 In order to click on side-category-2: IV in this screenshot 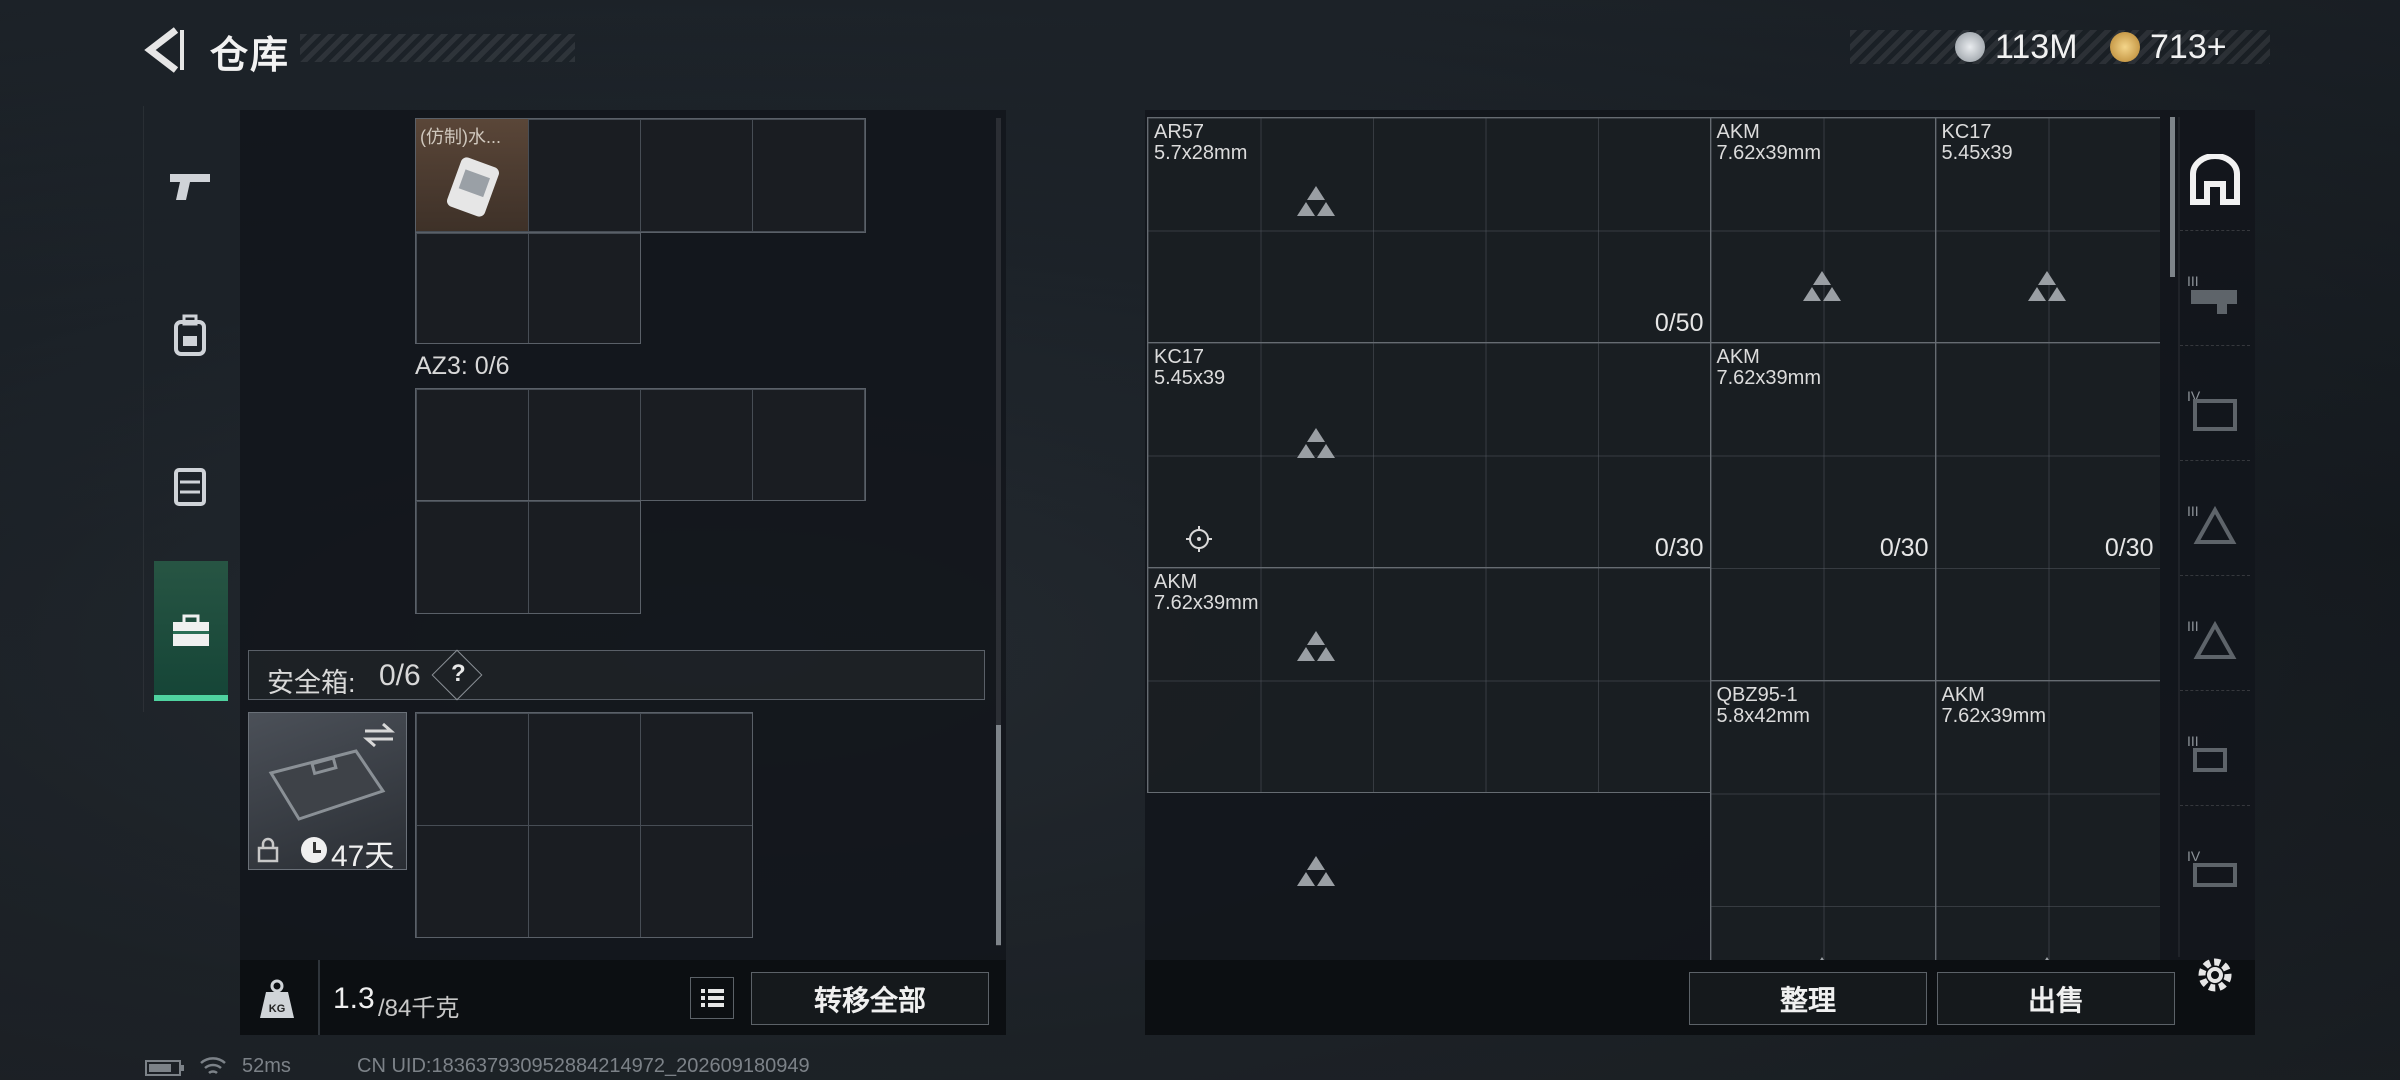, I will do `click(2215, 410)`.